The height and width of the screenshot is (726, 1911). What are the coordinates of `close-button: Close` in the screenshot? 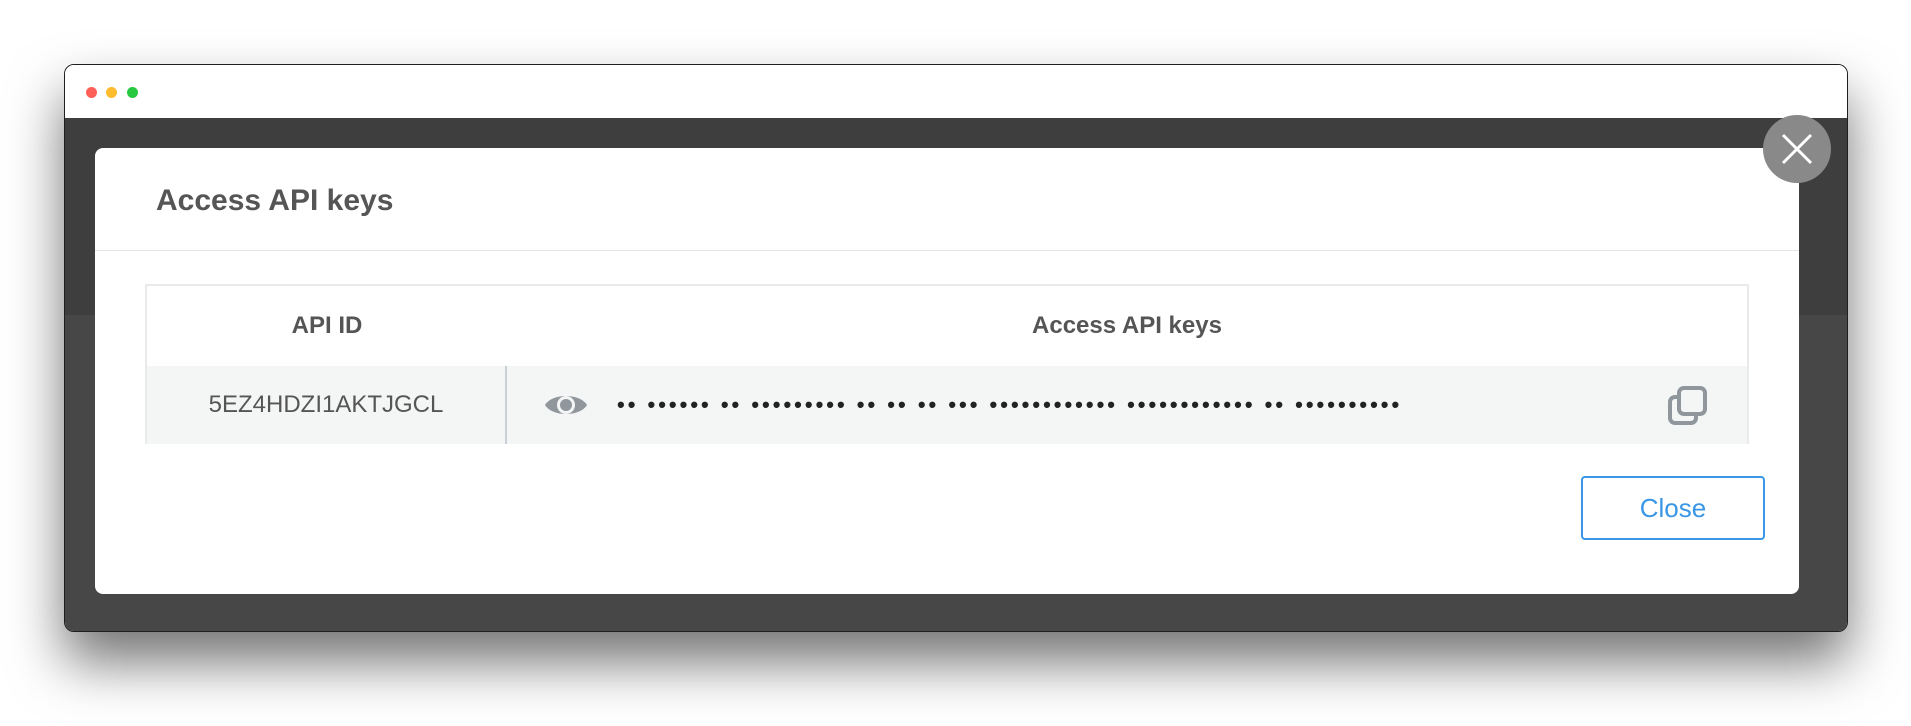 It's located at (1673, 508).